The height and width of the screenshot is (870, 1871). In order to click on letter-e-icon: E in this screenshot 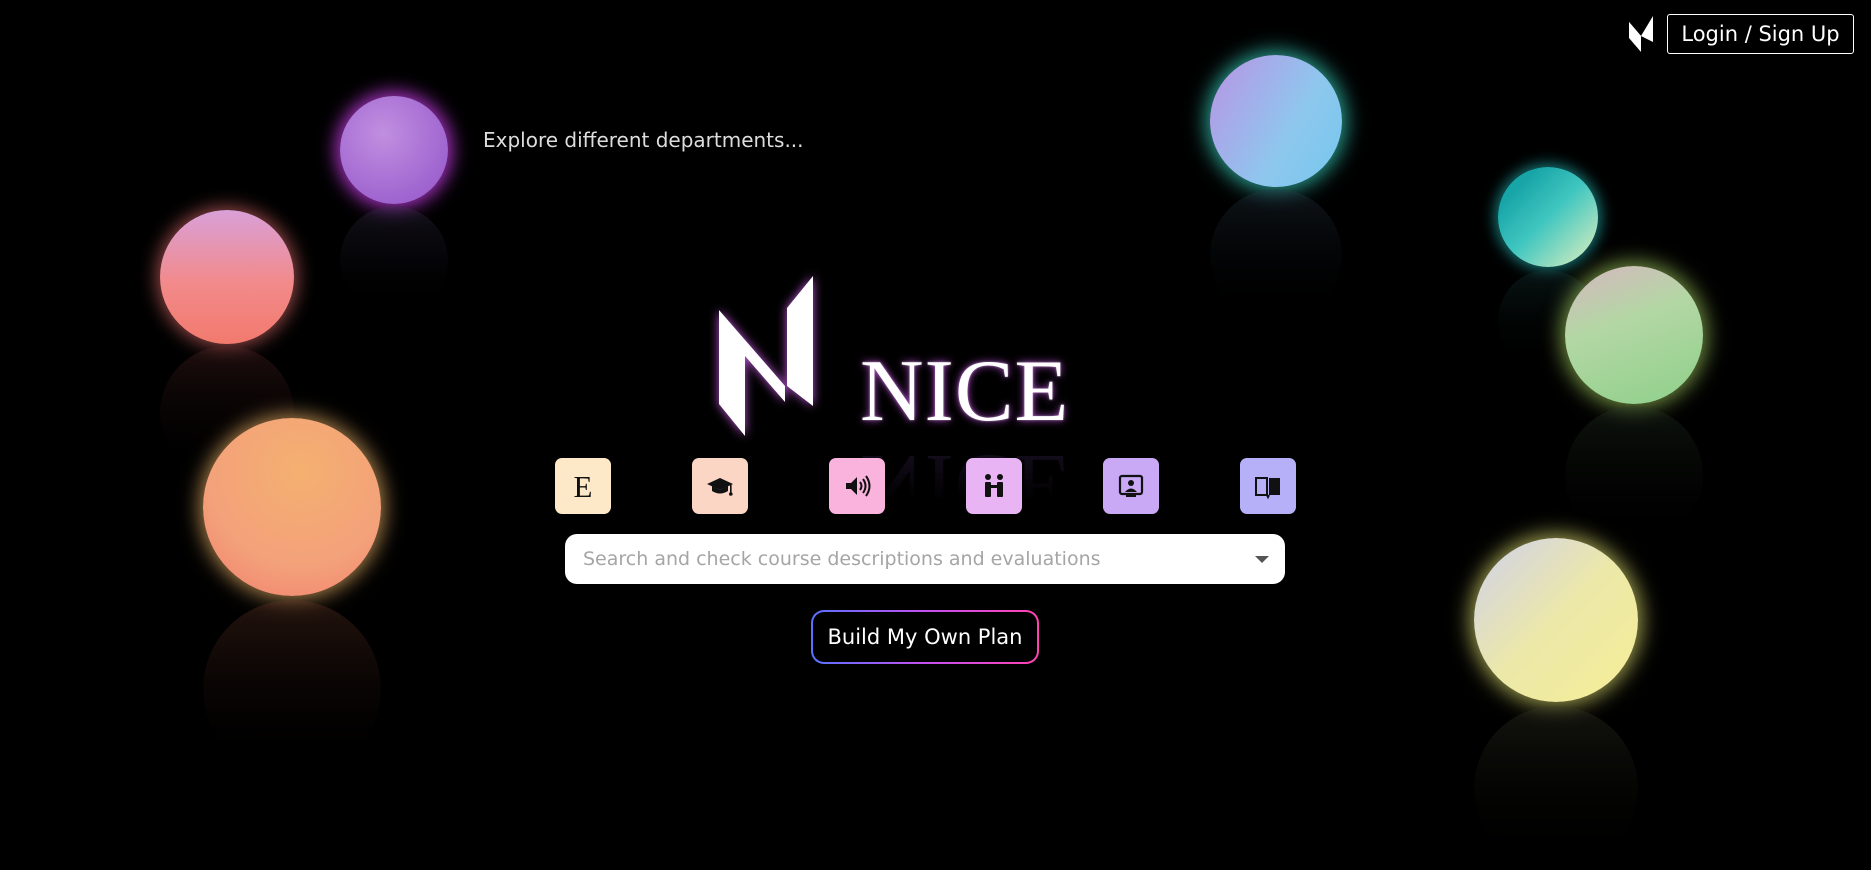, I will do `click(583, 486)`.